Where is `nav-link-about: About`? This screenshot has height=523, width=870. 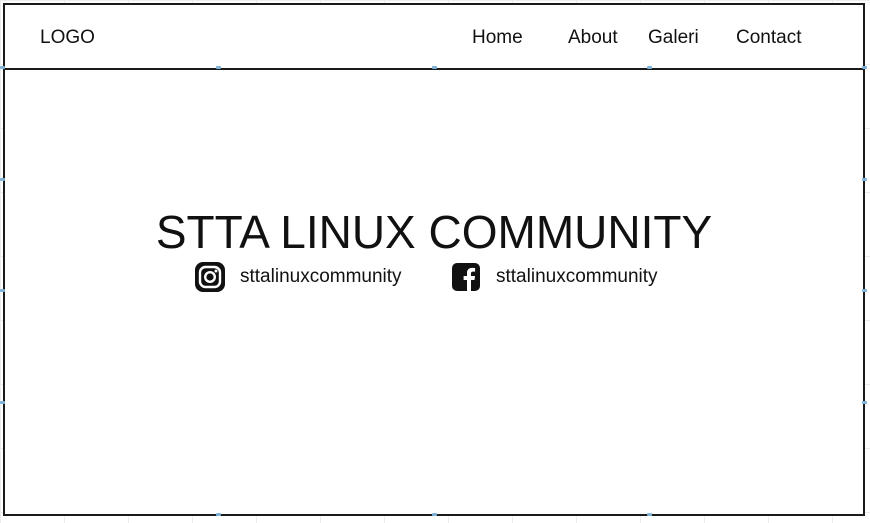
nav-link-about: About is located at coordinates (593, 38).